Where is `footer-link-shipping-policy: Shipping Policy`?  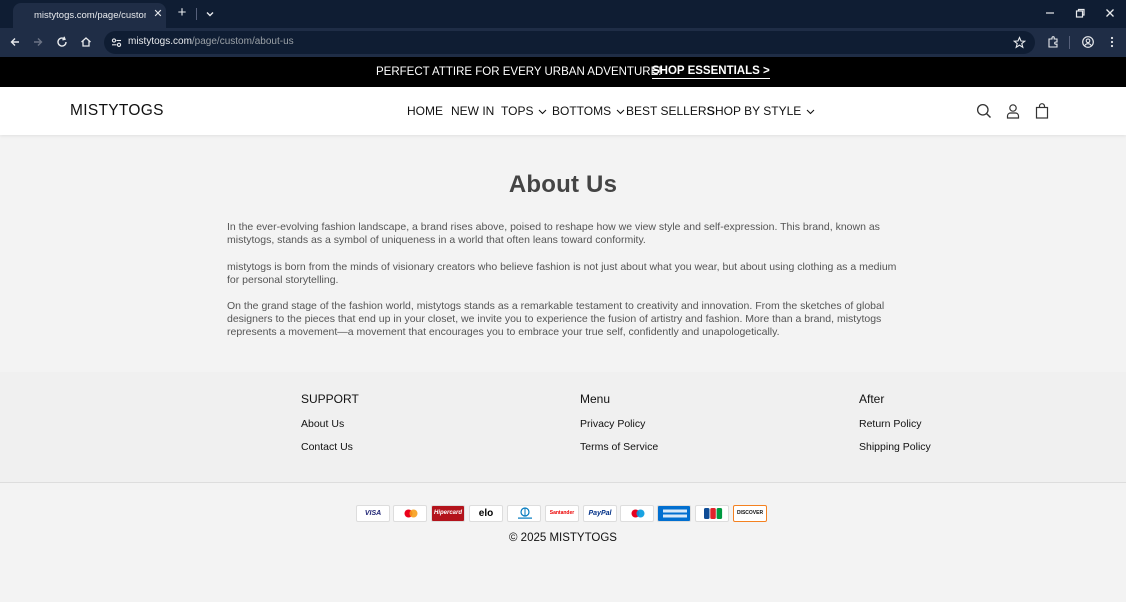
footer-link-shipping-policy: Shipping Policy is located at coordinates (895, 447).